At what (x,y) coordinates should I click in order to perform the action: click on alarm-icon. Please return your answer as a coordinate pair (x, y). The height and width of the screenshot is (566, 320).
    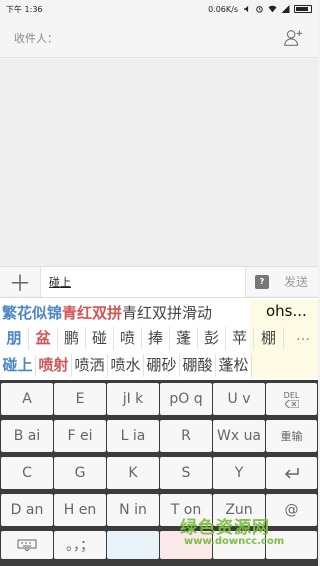
    Looking at the image, I should click on (259, 9).